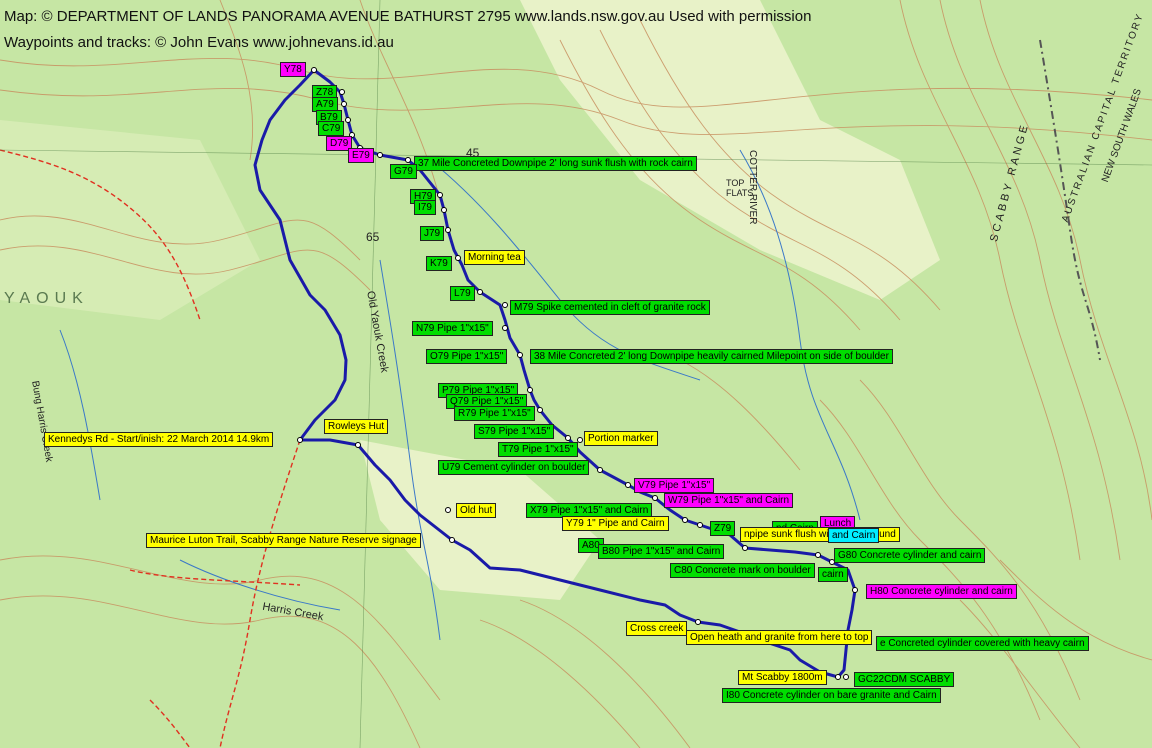 This screenshot has height=748, width=1152. I want to click on waypoint-s79: S79 Pipe 1"x15", so click(514, 431).